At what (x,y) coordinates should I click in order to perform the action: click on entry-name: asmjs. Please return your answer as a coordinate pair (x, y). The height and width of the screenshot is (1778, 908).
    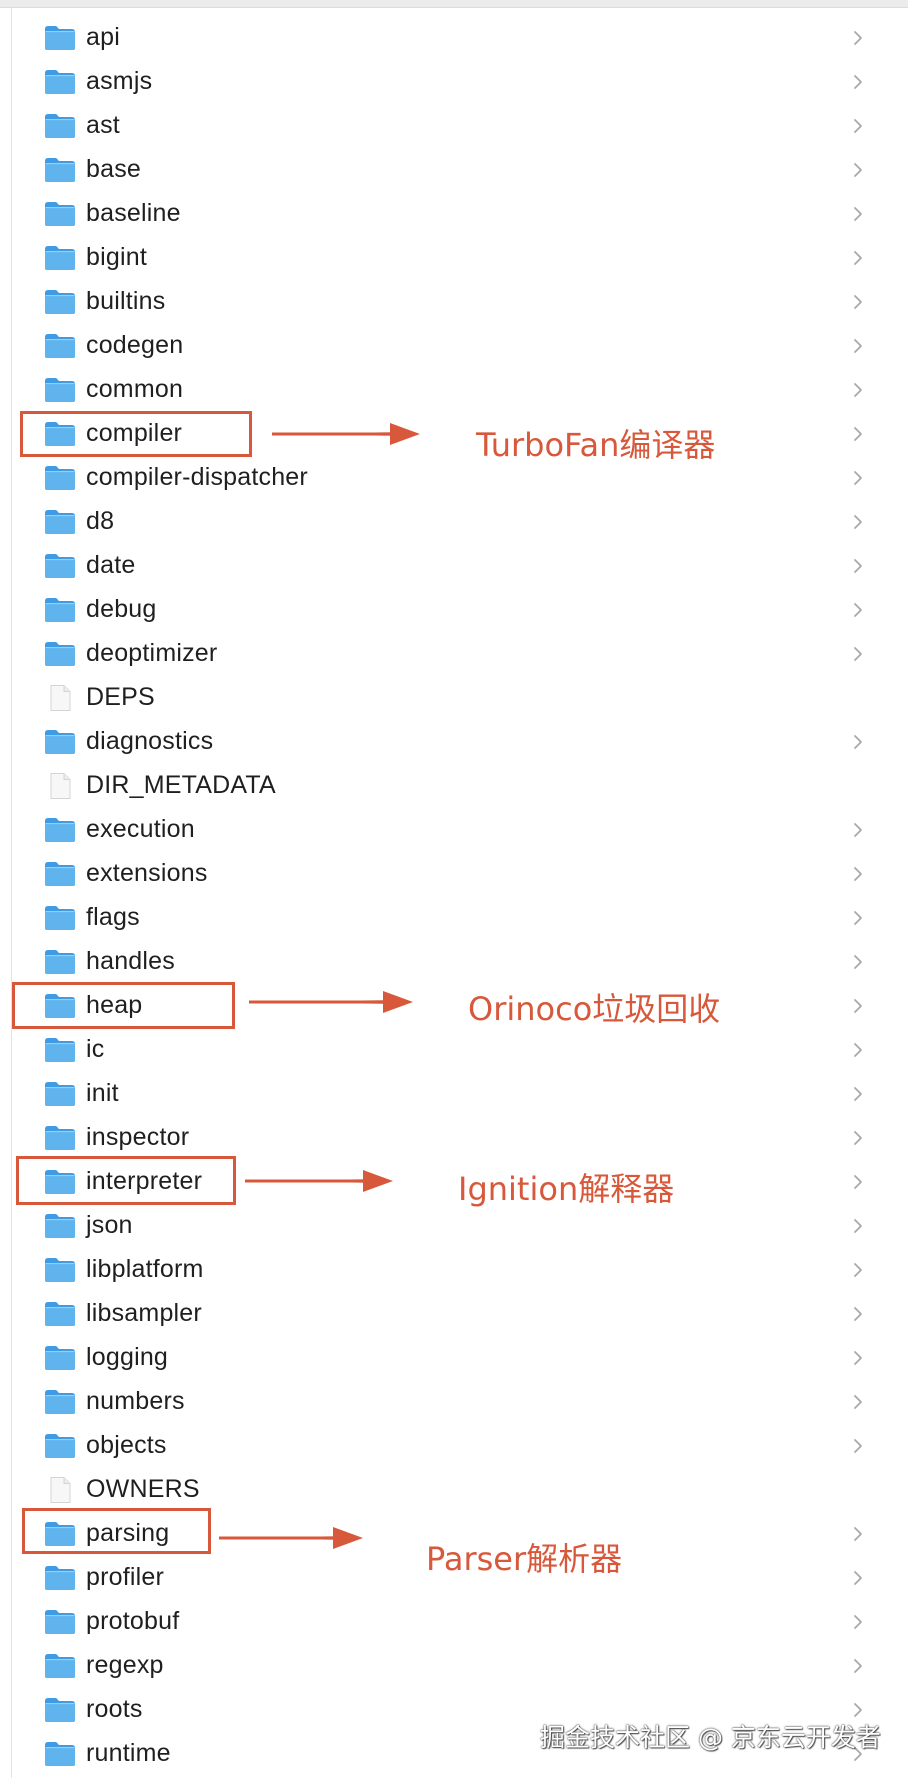
    Looking at the image, I should click on (119, 81).